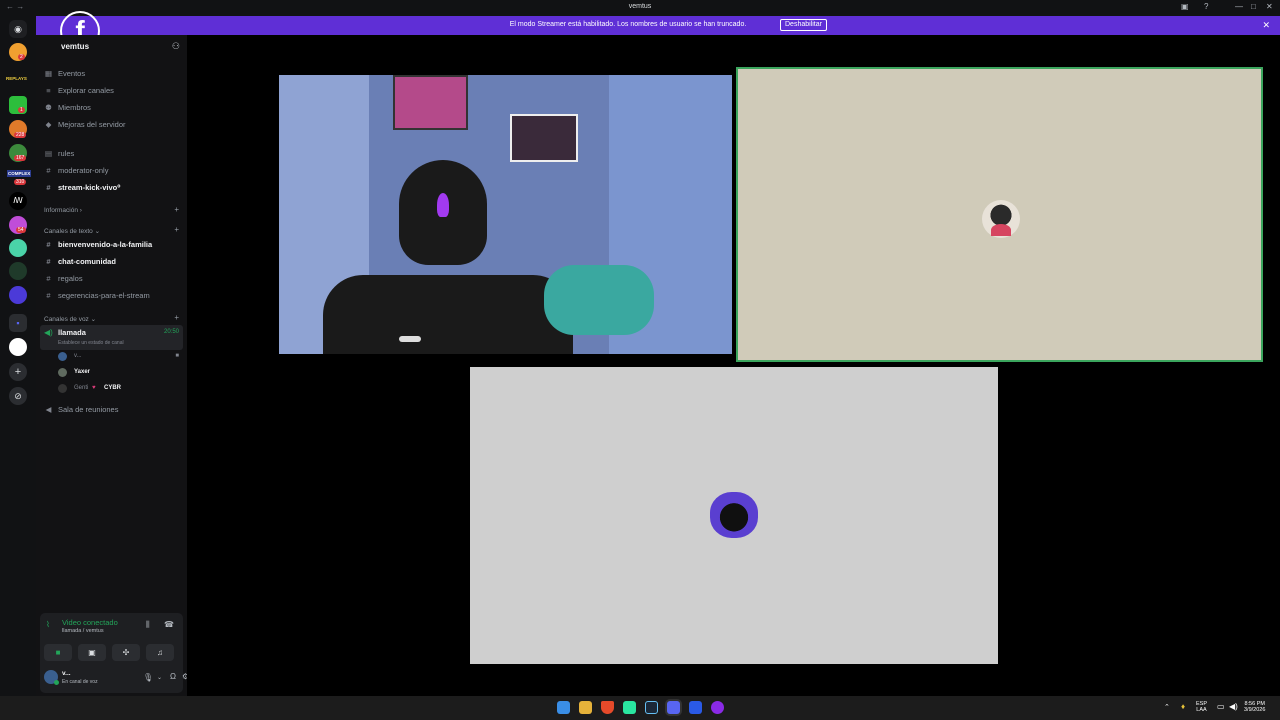 Image resolution: width=1280 pixels, height=720 pixels. Describe the element at coordinates (505, 214) in the screenshot. I see `video-tile-camera` at that location.